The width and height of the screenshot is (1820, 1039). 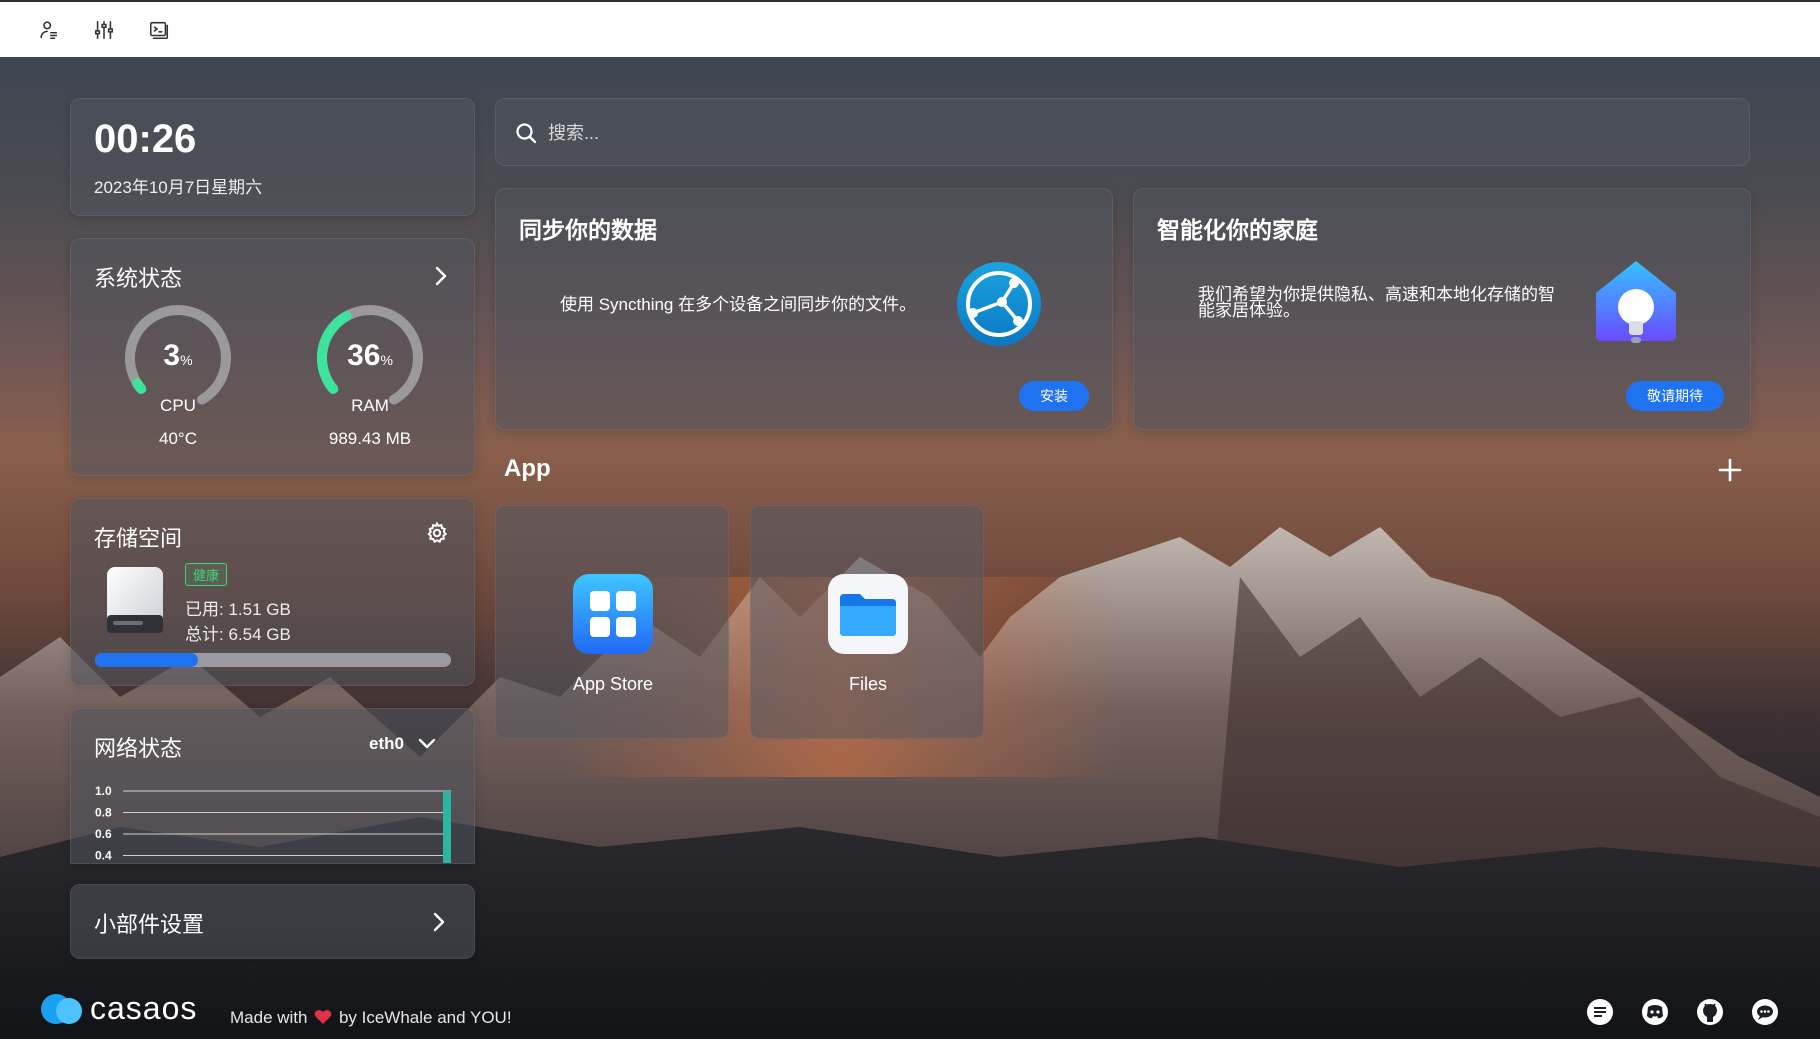 I want to click on syncthing-recommendation-card: 同步你的数据 使用 Syncthing 在多个设备之间同步你的文件。 安装, so click(x=804, y=309).